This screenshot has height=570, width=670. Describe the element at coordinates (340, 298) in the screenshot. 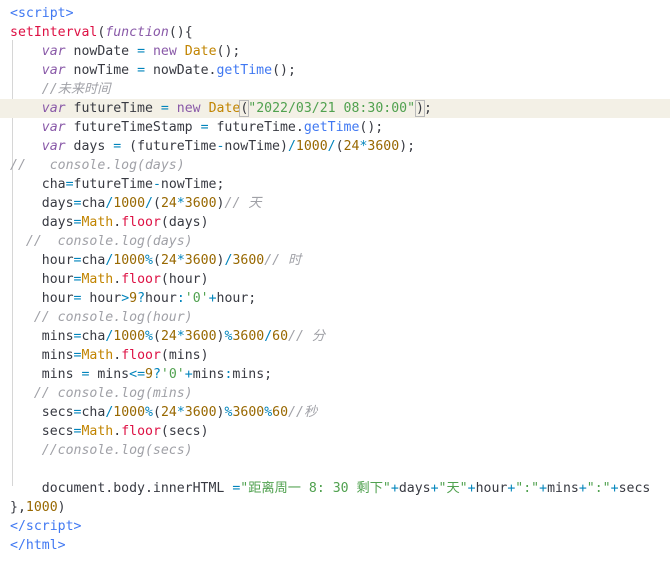

I see `code-line: hour= hour>9?hour:'0'+hour;` at that location.